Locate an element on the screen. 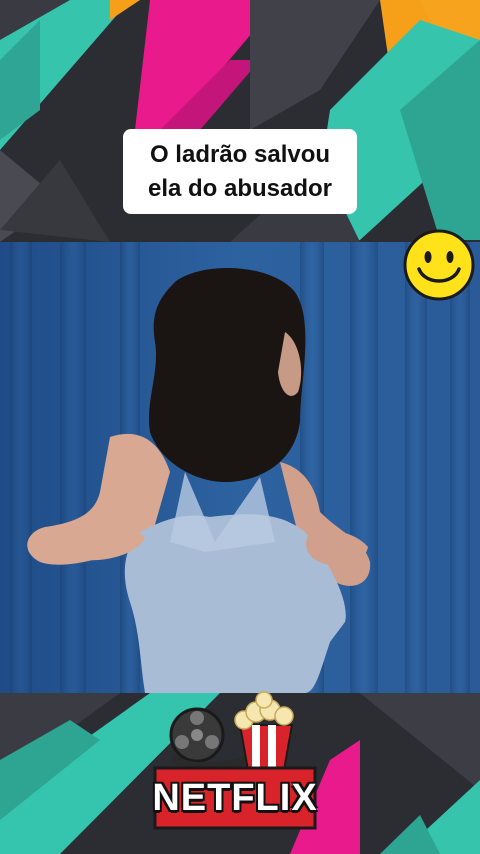  smiley-face-icon is located at coordinates (439, 265).